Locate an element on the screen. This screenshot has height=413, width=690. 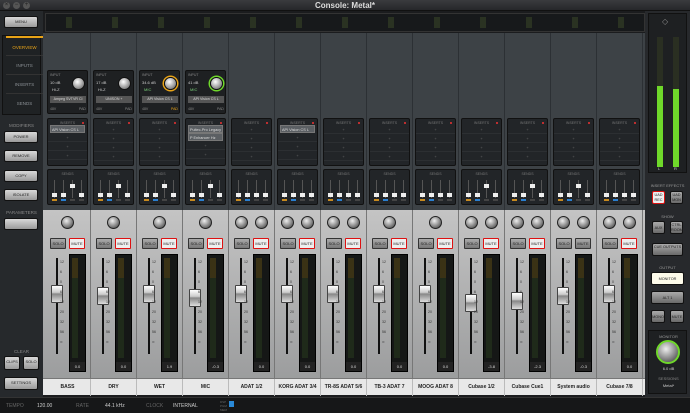
channel-name: KORG ADAT 3/4 is located at coordinates (298, 387).